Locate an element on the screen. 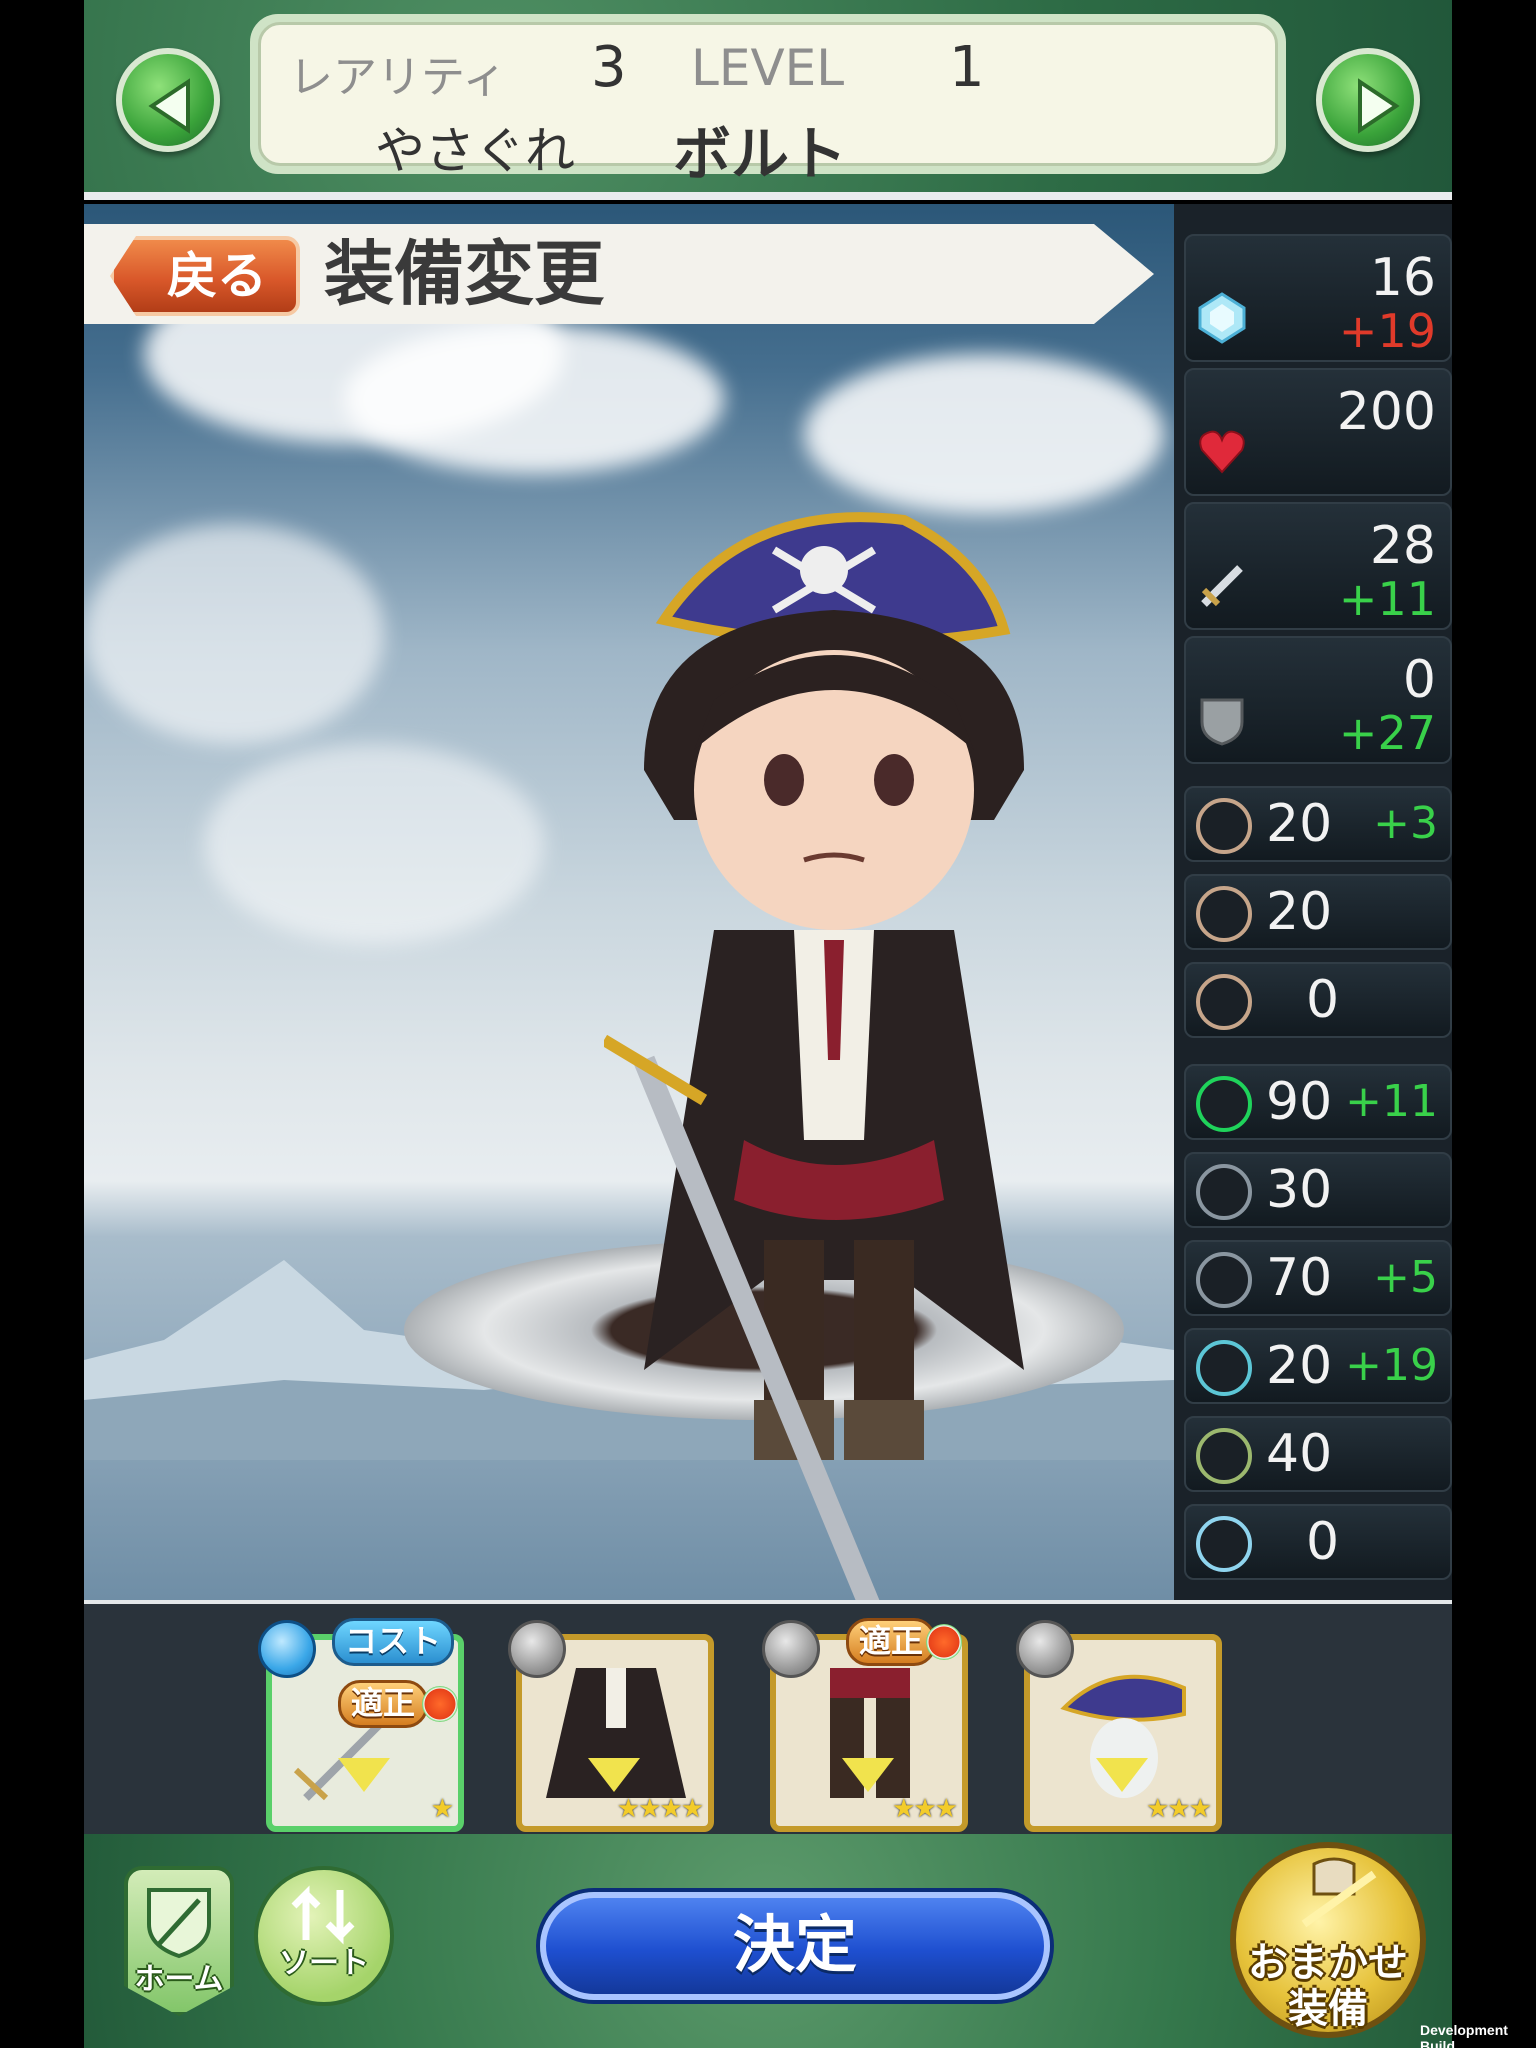 The image size is (1536, 2048). heart-icon is located at coordinates (1222, 452).